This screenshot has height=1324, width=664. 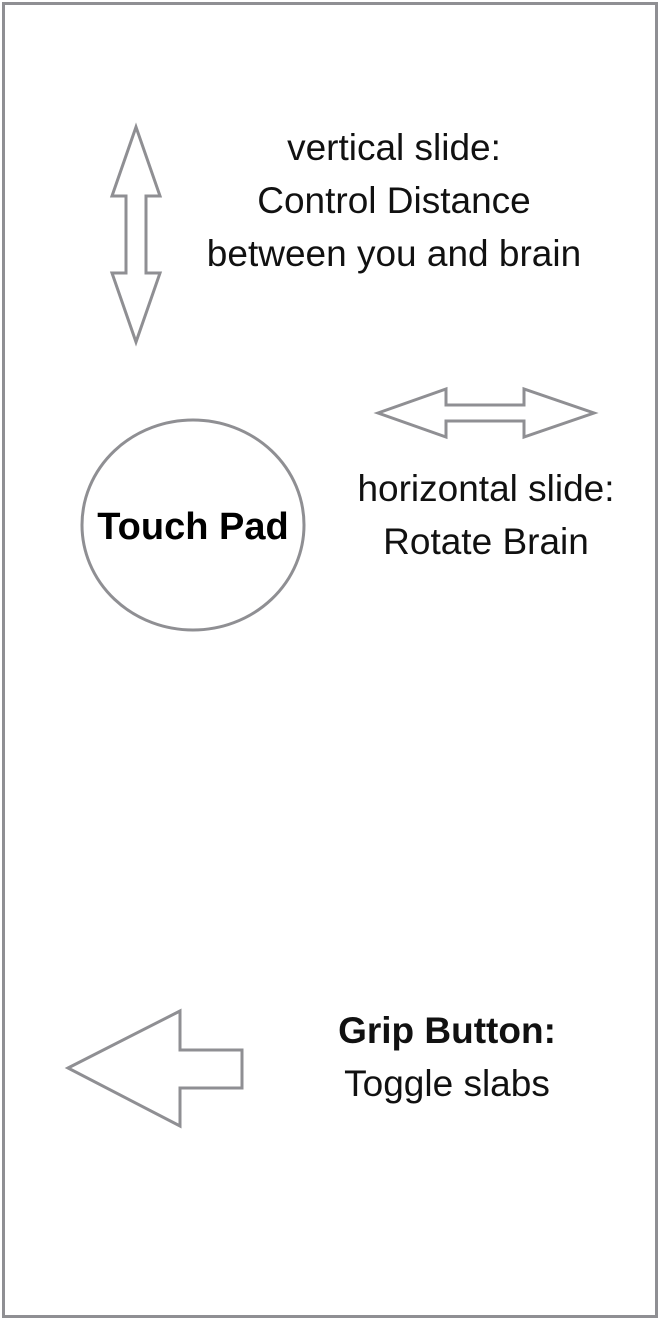 What do you see at coordinates (447, 1083) in the screenshot?
I see `grip-button-description: Toggle slabs` at bounding box center [447, 1083].